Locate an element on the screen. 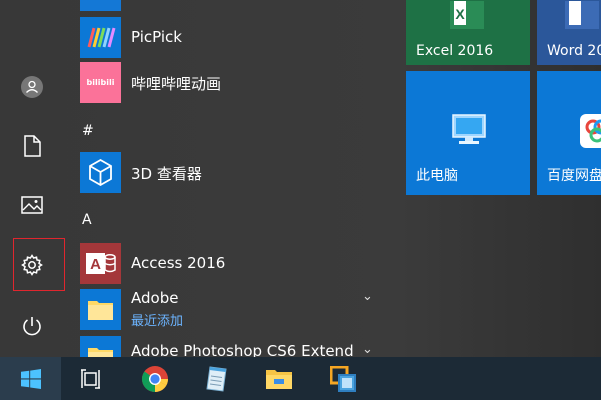  tile-label: Word 20 is located at coordinates (574, 51).